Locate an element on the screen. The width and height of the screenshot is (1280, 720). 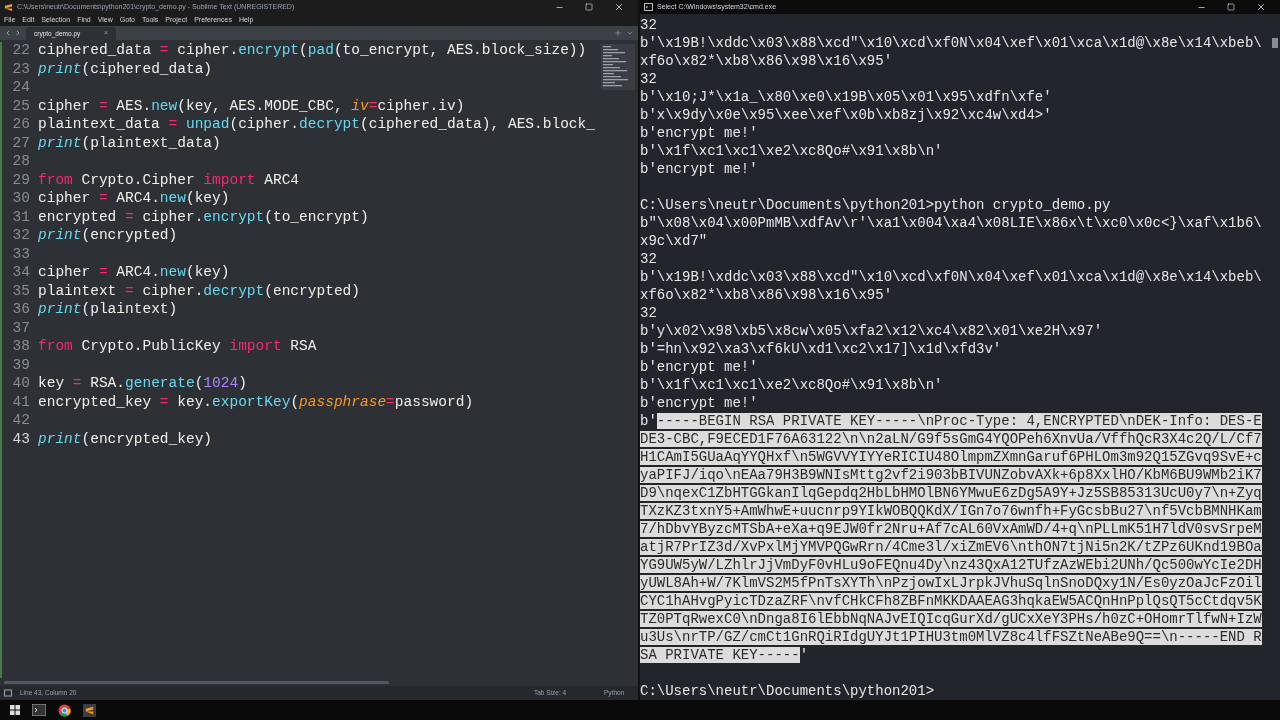
line-number: 42 is located at coordinates (21, 421).